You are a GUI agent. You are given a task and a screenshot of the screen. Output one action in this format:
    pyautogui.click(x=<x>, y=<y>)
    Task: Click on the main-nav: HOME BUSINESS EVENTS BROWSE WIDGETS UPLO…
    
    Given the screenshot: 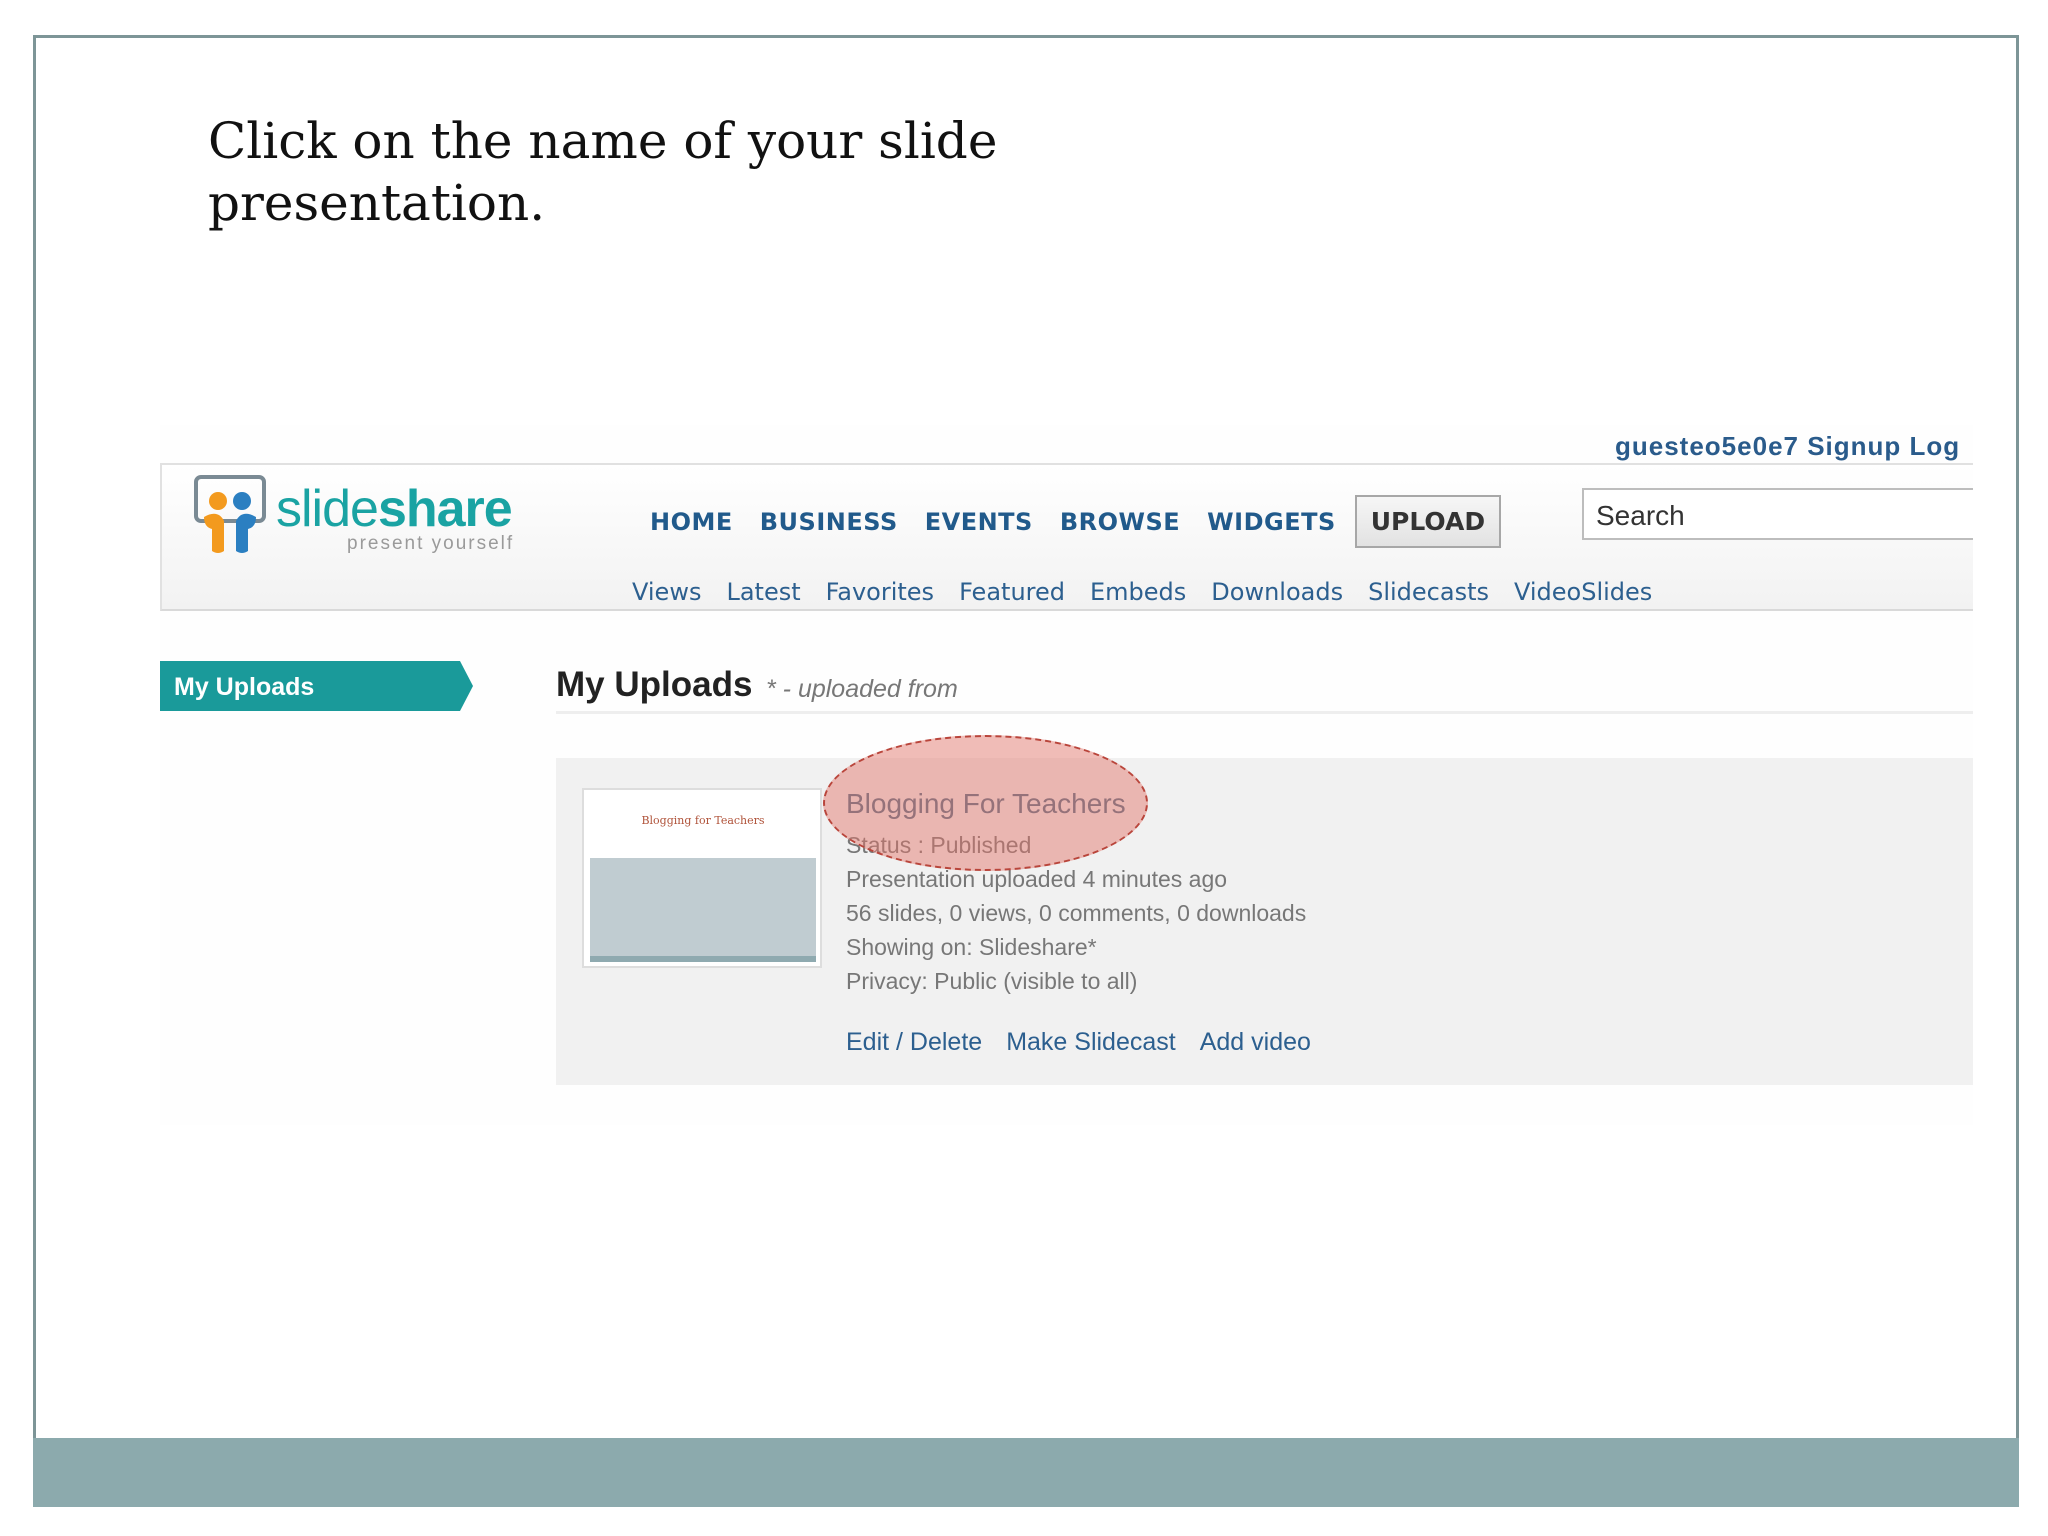 What is the action you would take?
    pyautogui.click(x=1076, y=521)
    